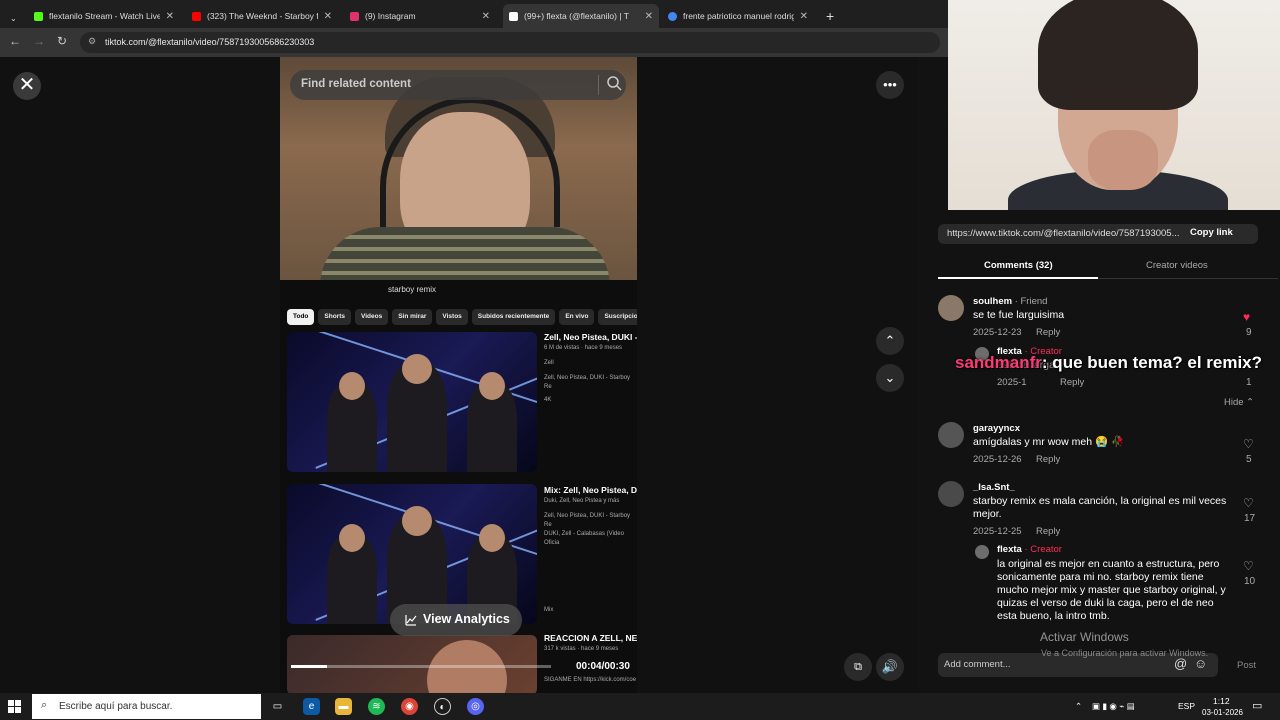 The height and width of the screenshot is (720, 1280). Describe the element at coordinates (590, 490) in the screenshot. I see `video-title: Mix: Zell, Neo Pistea, DU` at that location.